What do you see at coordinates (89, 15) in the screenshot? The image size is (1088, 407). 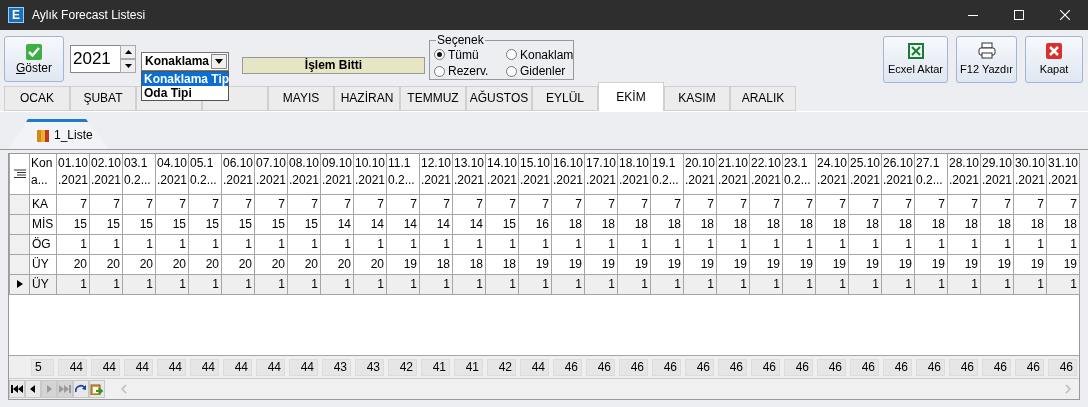 I see `window-title: Aylık Forecast Listesi` at bounding box center [89, 15].